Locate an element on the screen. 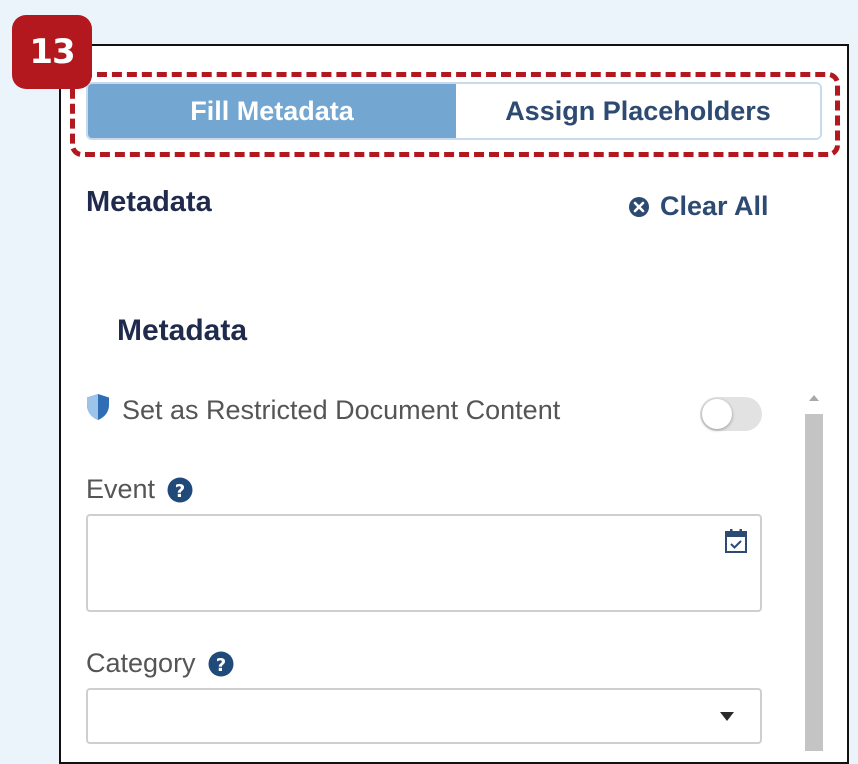 Image resolution: width=858 pixels, height=764 pixels. scroll-up-arrow-icon is located at coordinates (814, 398).